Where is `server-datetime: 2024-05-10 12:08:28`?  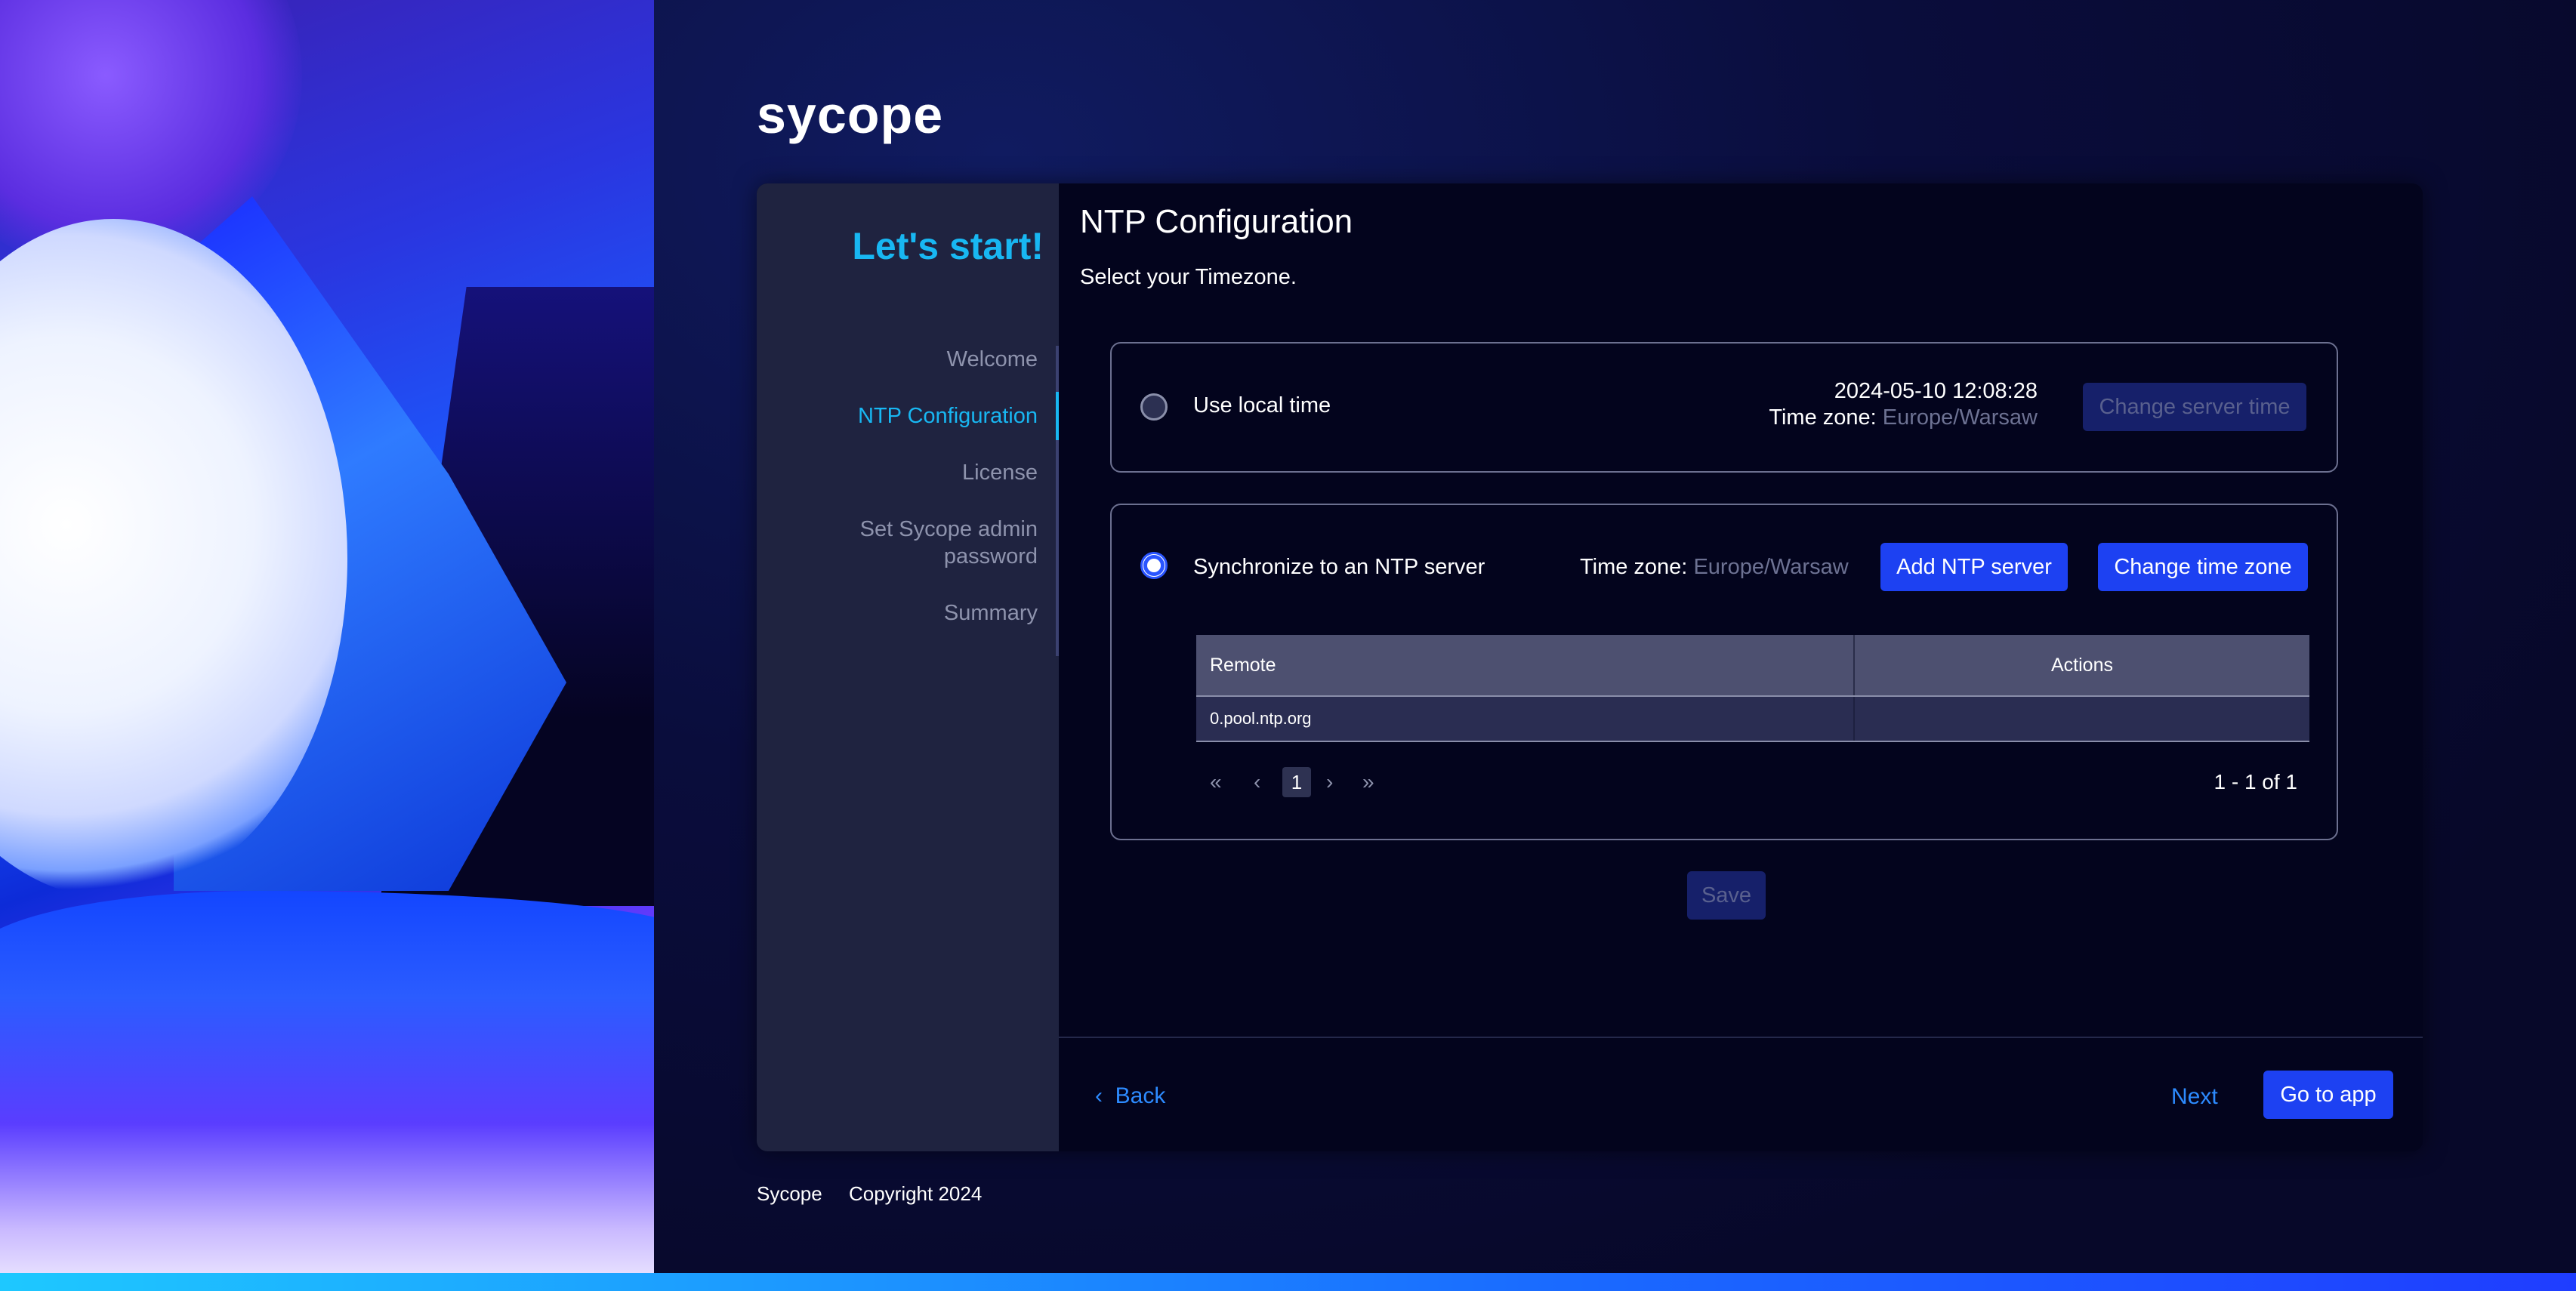 server-datetime: 2024-05-10 12:08:28 is located at coordinates (1936, 391).